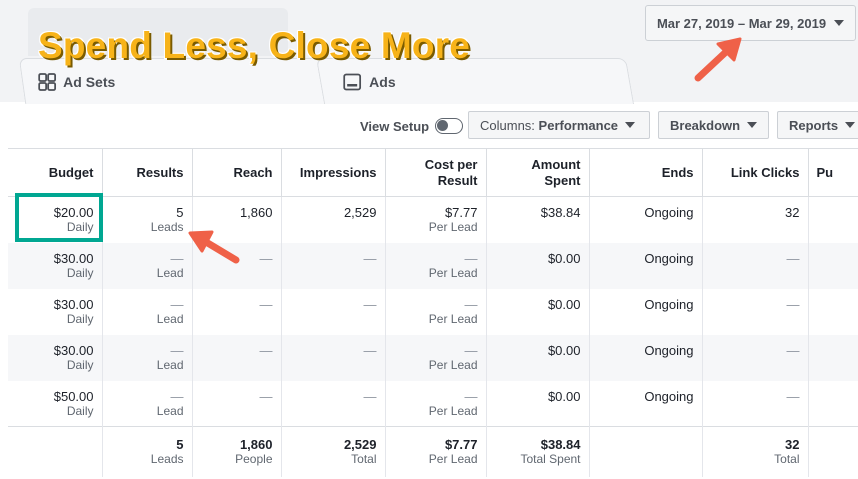 The width and height of the screenshot is (858, 479). What do you see at coordinates (792, 444) in the screenshot?
I see `summary-value: 32` at bounding box center [792, 444].